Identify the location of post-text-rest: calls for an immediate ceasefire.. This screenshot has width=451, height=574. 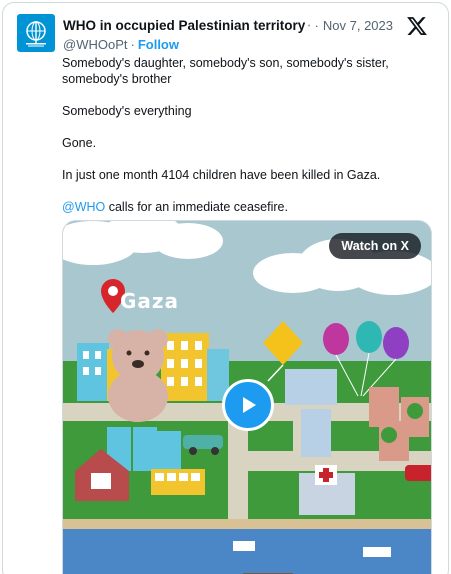
(196, 207).